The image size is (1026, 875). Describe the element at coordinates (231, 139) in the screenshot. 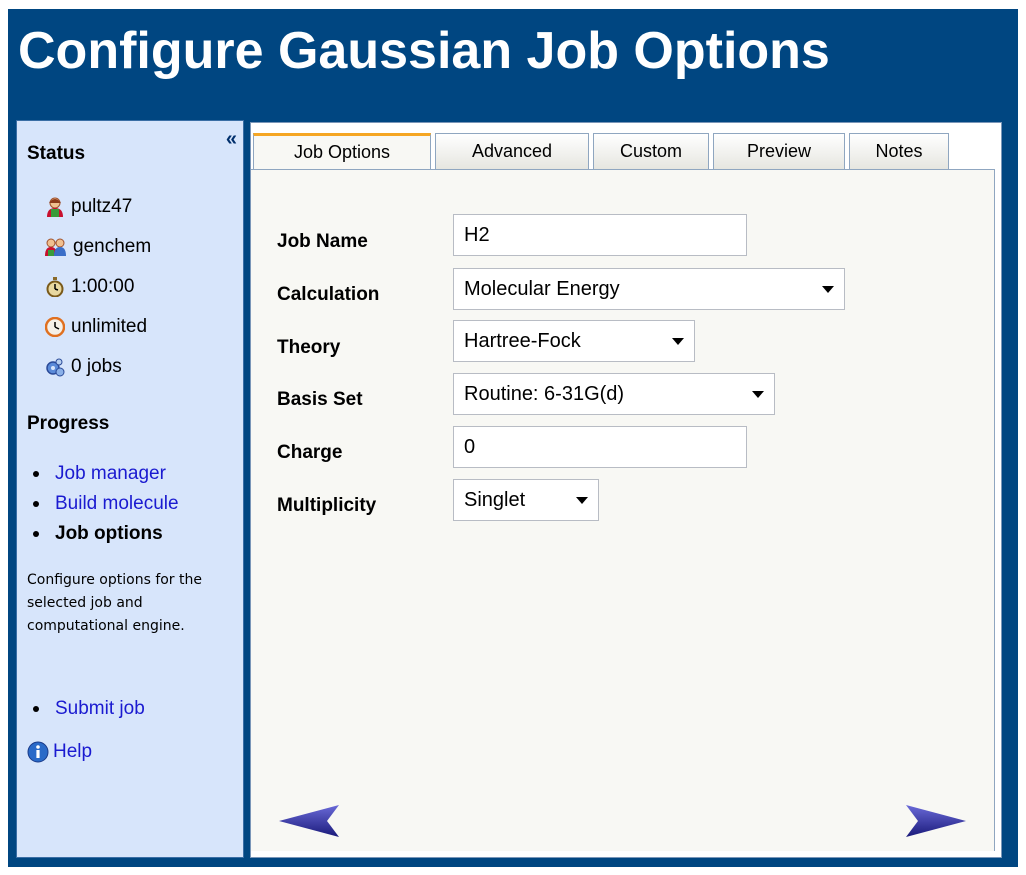

I see `collapse-sidebar-button: «` at that location.